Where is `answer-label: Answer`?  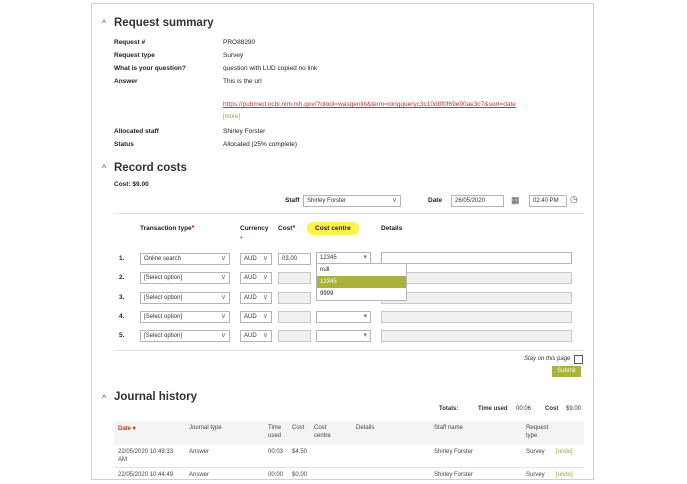 answer-label: Answer is located at coordinates (126, 81).